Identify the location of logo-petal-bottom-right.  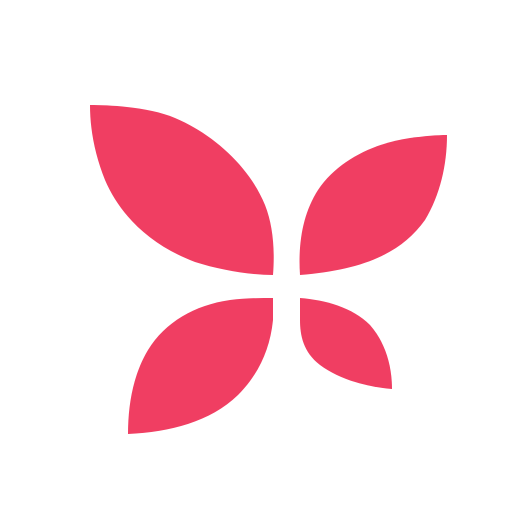
(346, 343).